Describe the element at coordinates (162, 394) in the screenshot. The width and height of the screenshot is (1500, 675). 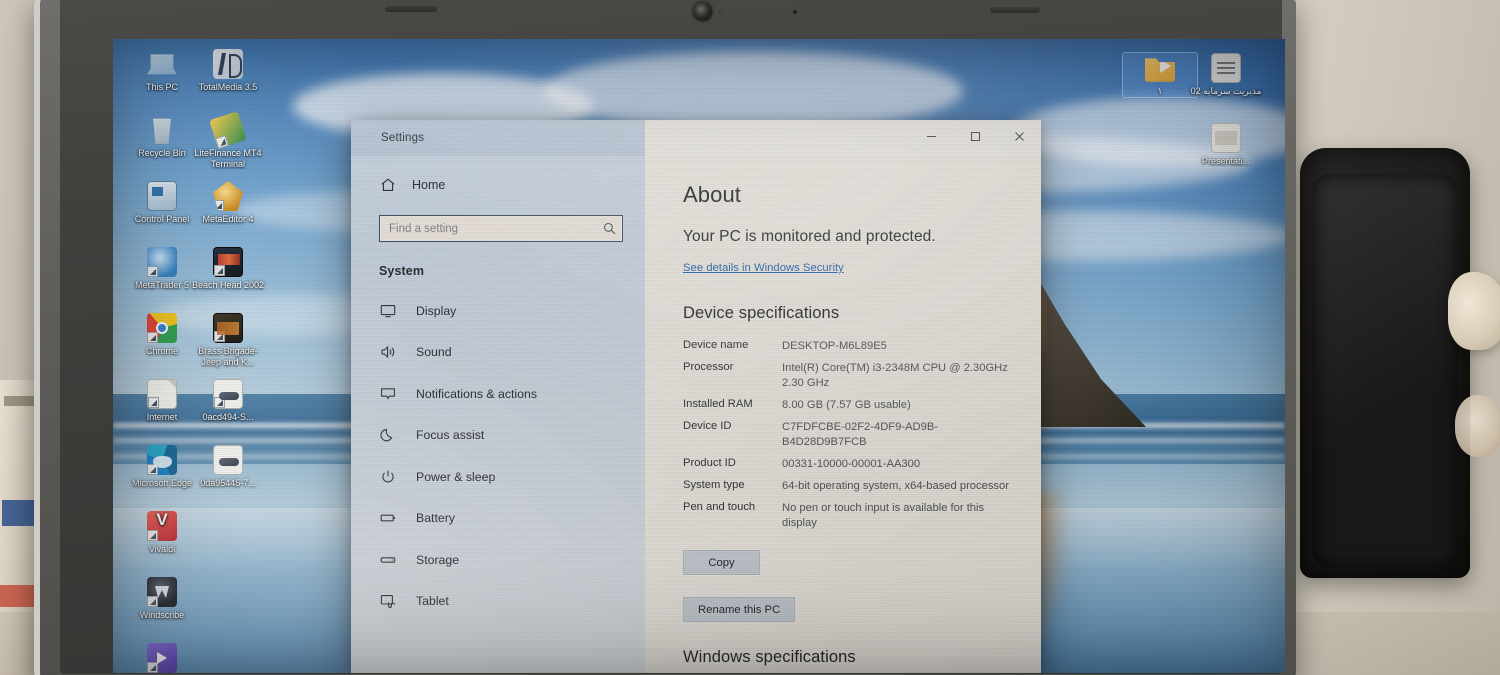
I see `document-icon` at that location.